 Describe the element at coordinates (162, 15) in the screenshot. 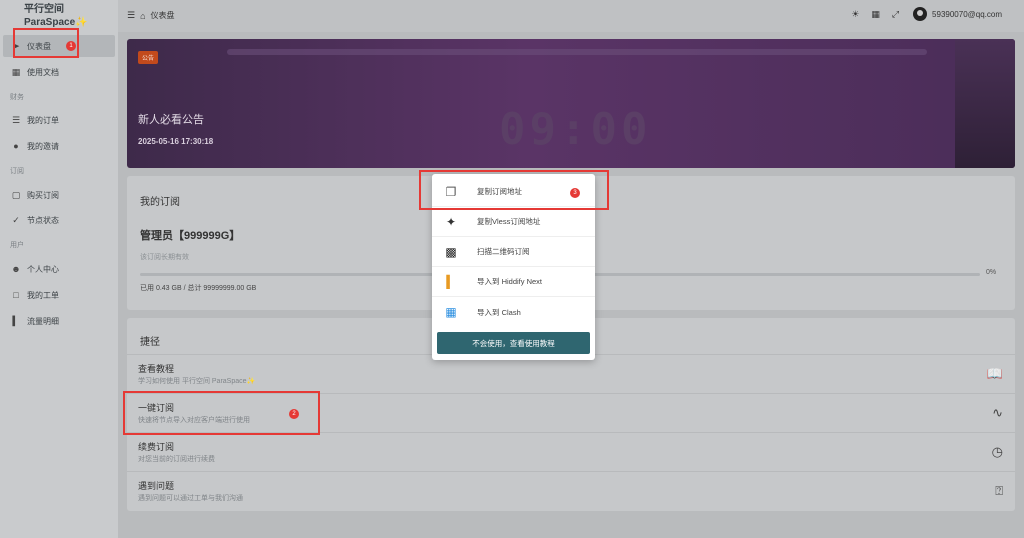

I see `breadcrumb-label: 仪表盘` at that location.